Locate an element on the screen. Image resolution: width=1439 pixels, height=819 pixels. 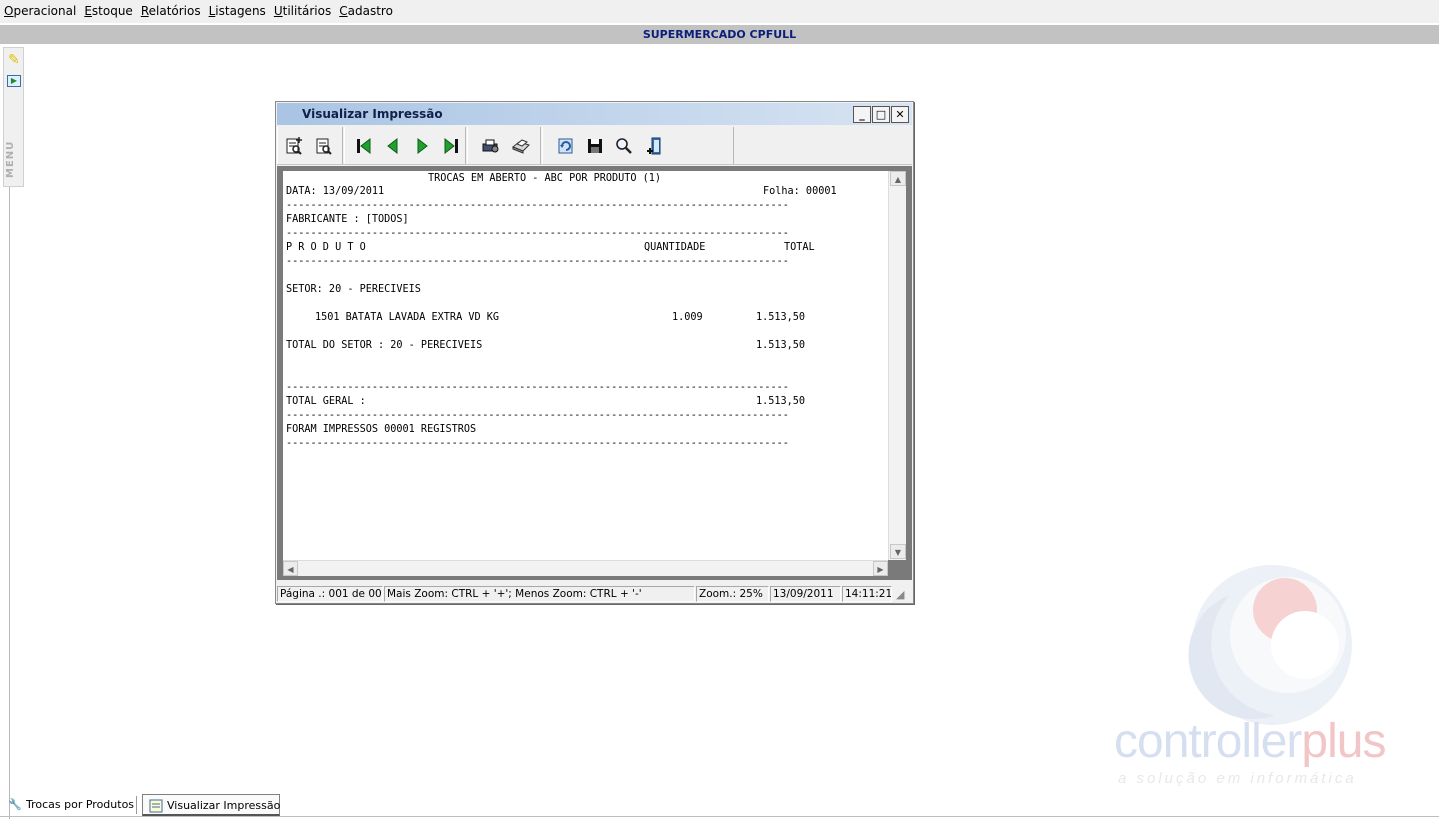
report-item-desc: 1501 BATATA LAVADA EXTRA VD KG is located at coordinates (407, 317).